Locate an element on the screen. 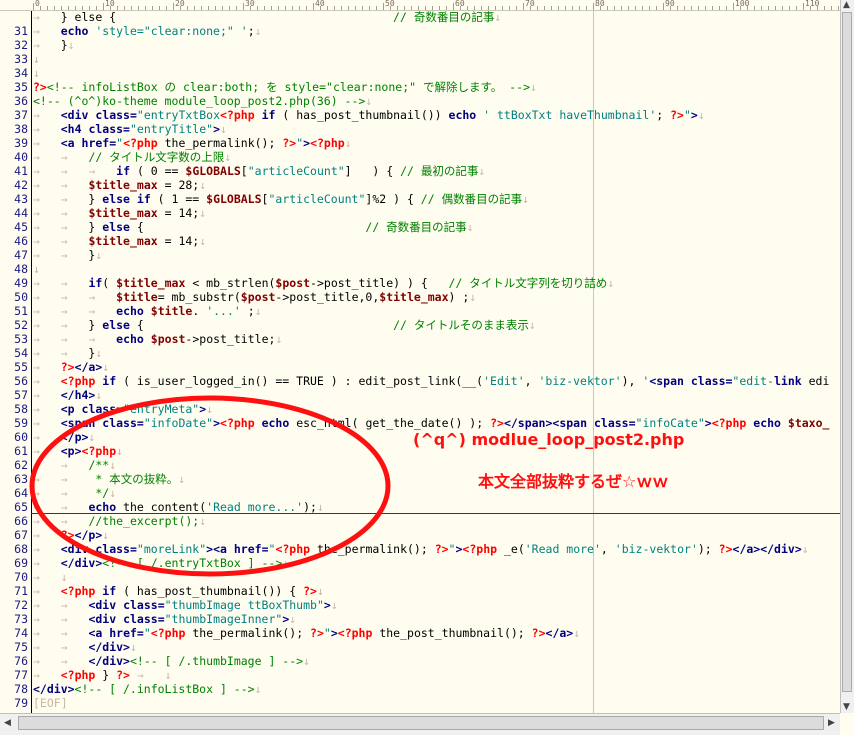 The image size is (854, 735). scroll-up-arrow-icon: ▲ is located at coordinates (846, 5).